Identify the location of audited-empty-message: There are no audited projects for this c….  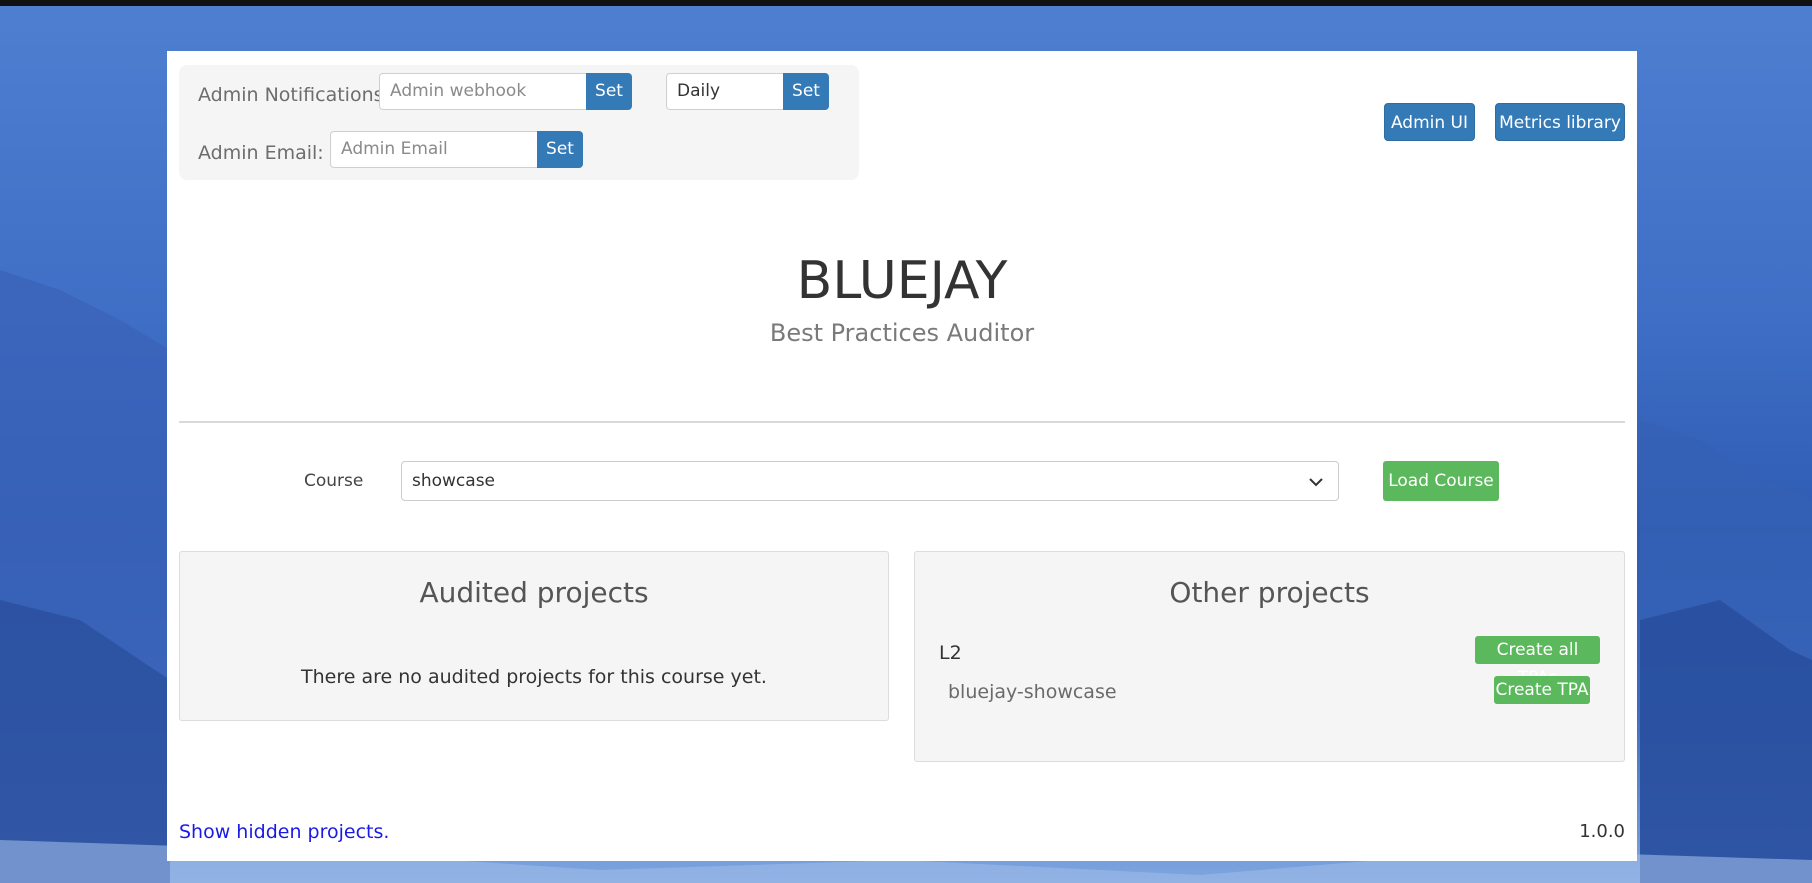
(534, 677).